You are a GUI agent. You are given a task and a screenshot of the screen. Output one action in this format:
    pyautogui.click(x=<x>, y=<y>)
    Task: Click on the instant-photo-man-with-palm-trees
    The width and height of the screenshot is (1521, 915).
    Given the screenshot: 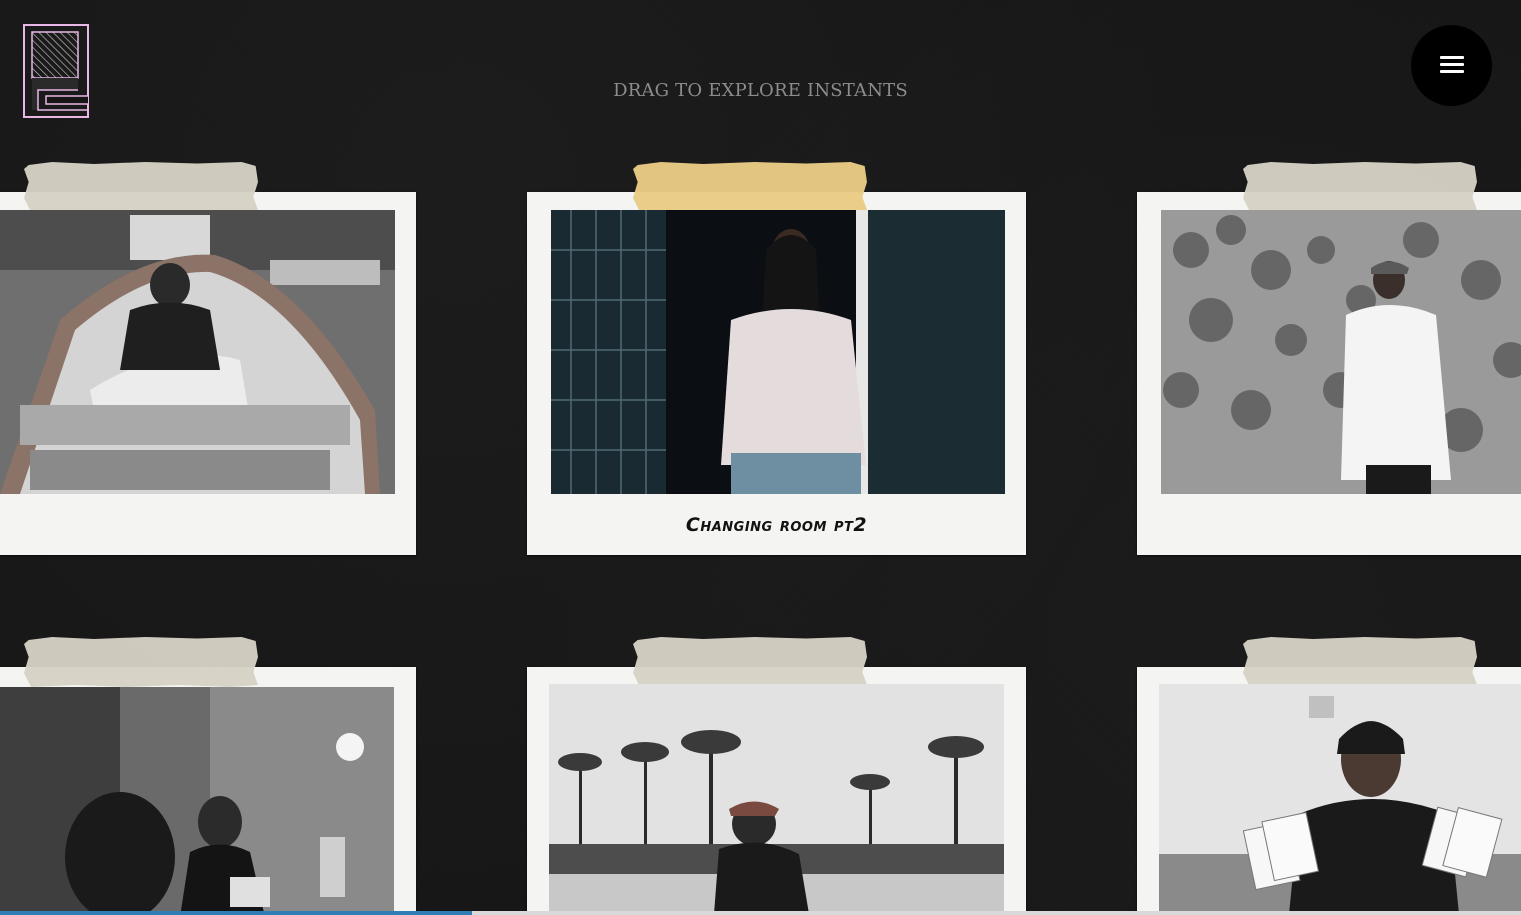 What is the action you would take?
    pyautogui.click(x=776, y=799)
    